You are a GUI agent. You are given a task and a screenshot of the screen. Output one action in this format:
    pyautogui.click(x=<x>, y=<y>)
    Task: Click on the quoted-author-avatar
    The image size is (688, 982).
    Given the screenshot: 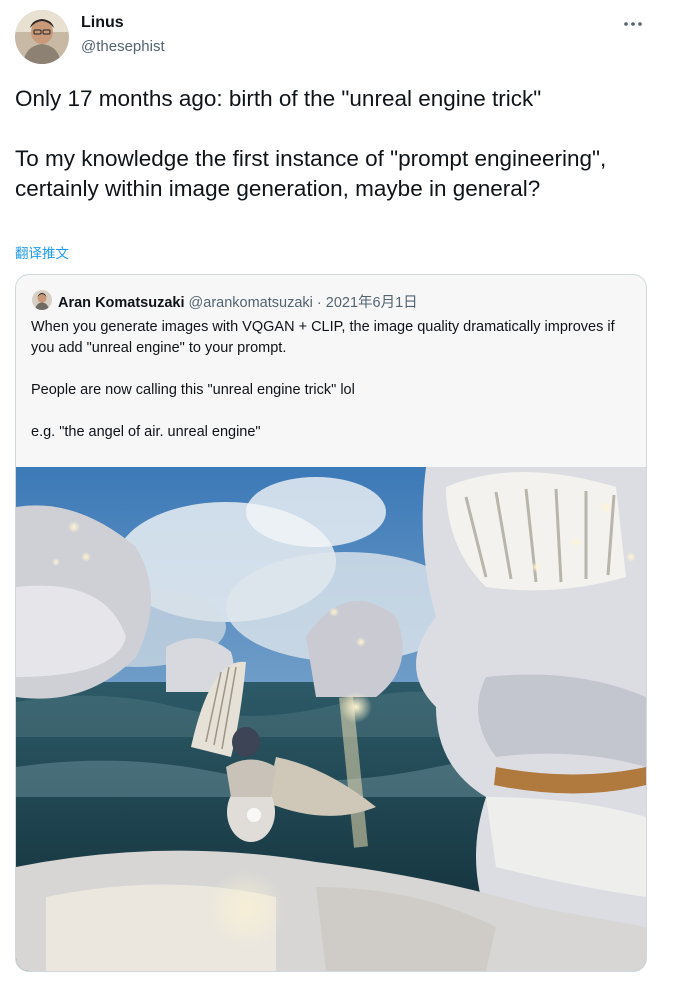 What is the action you would take?
    pyautogui.click(x=42, y=300)
    